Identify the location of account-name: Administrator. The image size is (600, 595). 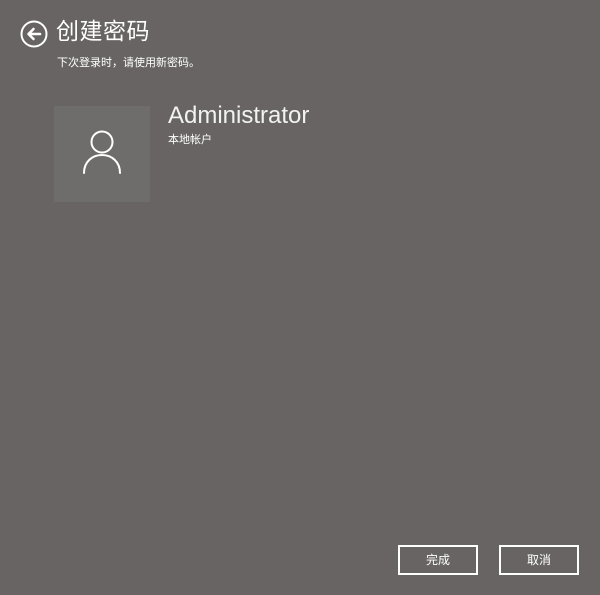
(239, 115).